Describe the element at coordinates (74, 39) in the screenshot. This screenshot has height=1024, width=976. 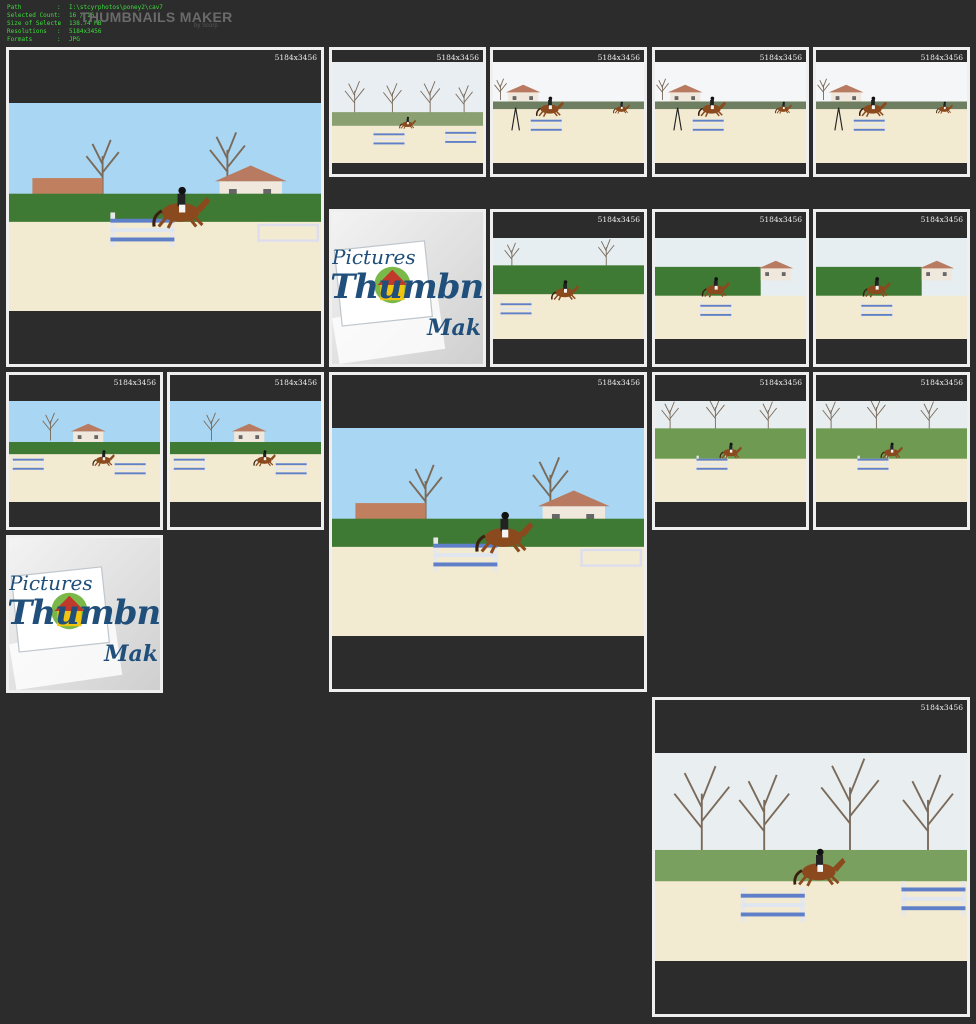
I see `info-value: JPG` at that location.